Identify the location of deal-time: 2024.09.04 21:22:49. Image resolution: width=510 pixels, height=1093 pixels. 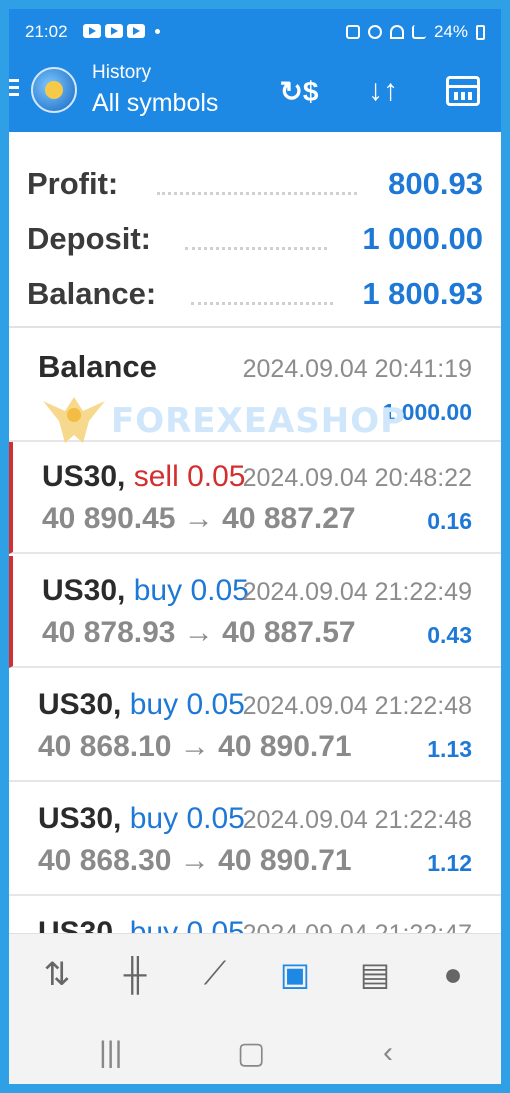
(357, 592).